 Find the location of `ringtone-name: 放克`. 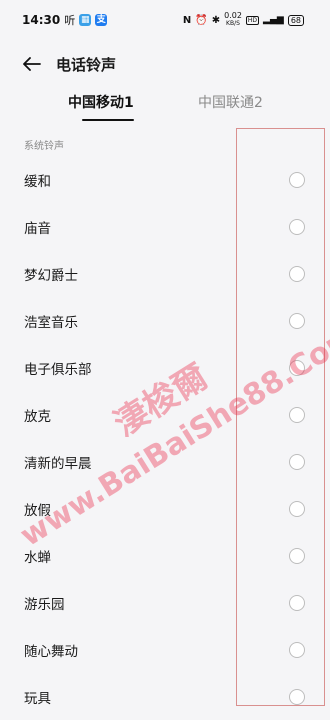

ringtone-name: 放克 is located at coordinates (37, 416).